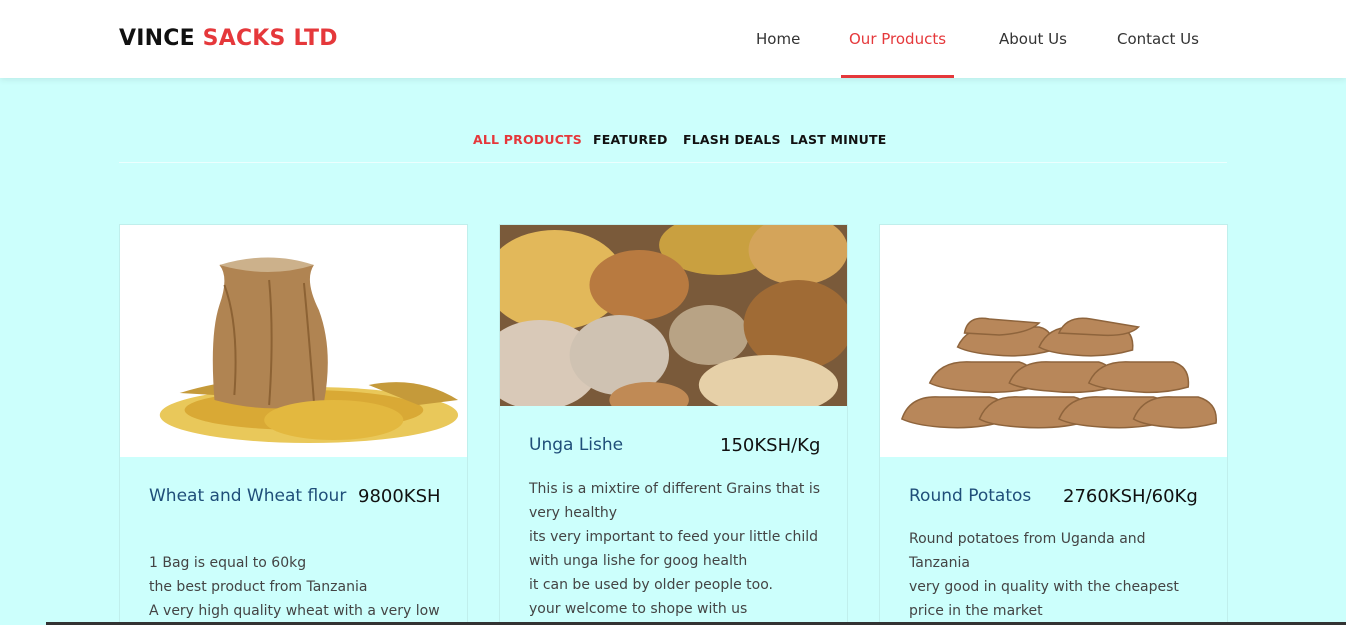 The width and height of the screenshot is (1346, 625). What do you see at coordinates (673, 162) in the screenshot?
I see `filter-divider` at bounding box center [673, 162].